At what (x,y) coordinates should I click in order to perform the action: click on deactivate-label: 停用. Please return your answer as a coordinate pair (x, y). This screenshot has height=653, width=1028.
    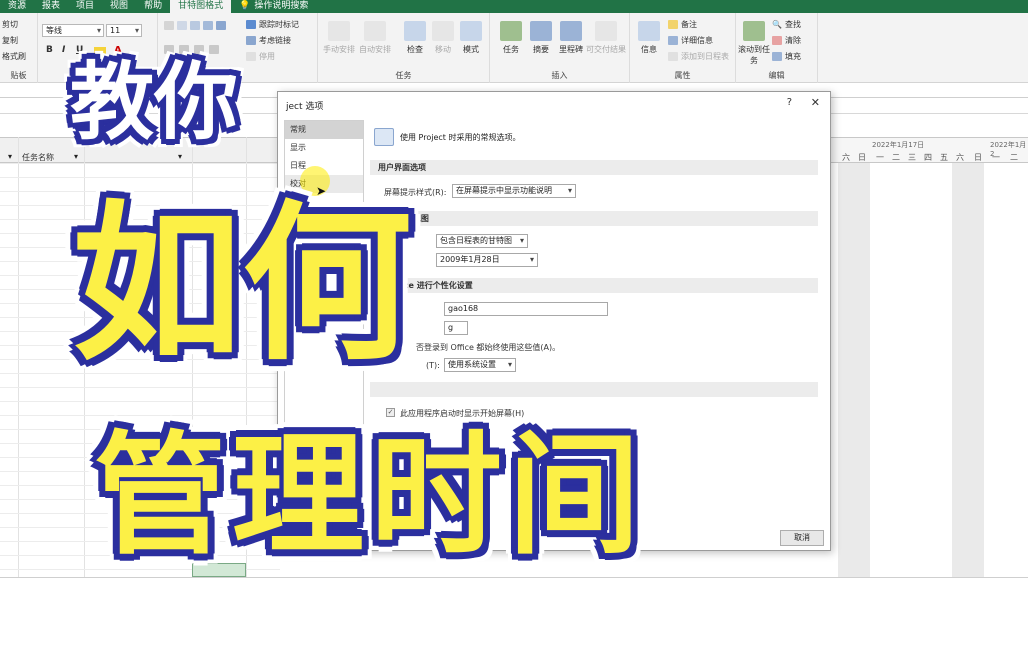
    Looking at the image, I should click on (267, 56).